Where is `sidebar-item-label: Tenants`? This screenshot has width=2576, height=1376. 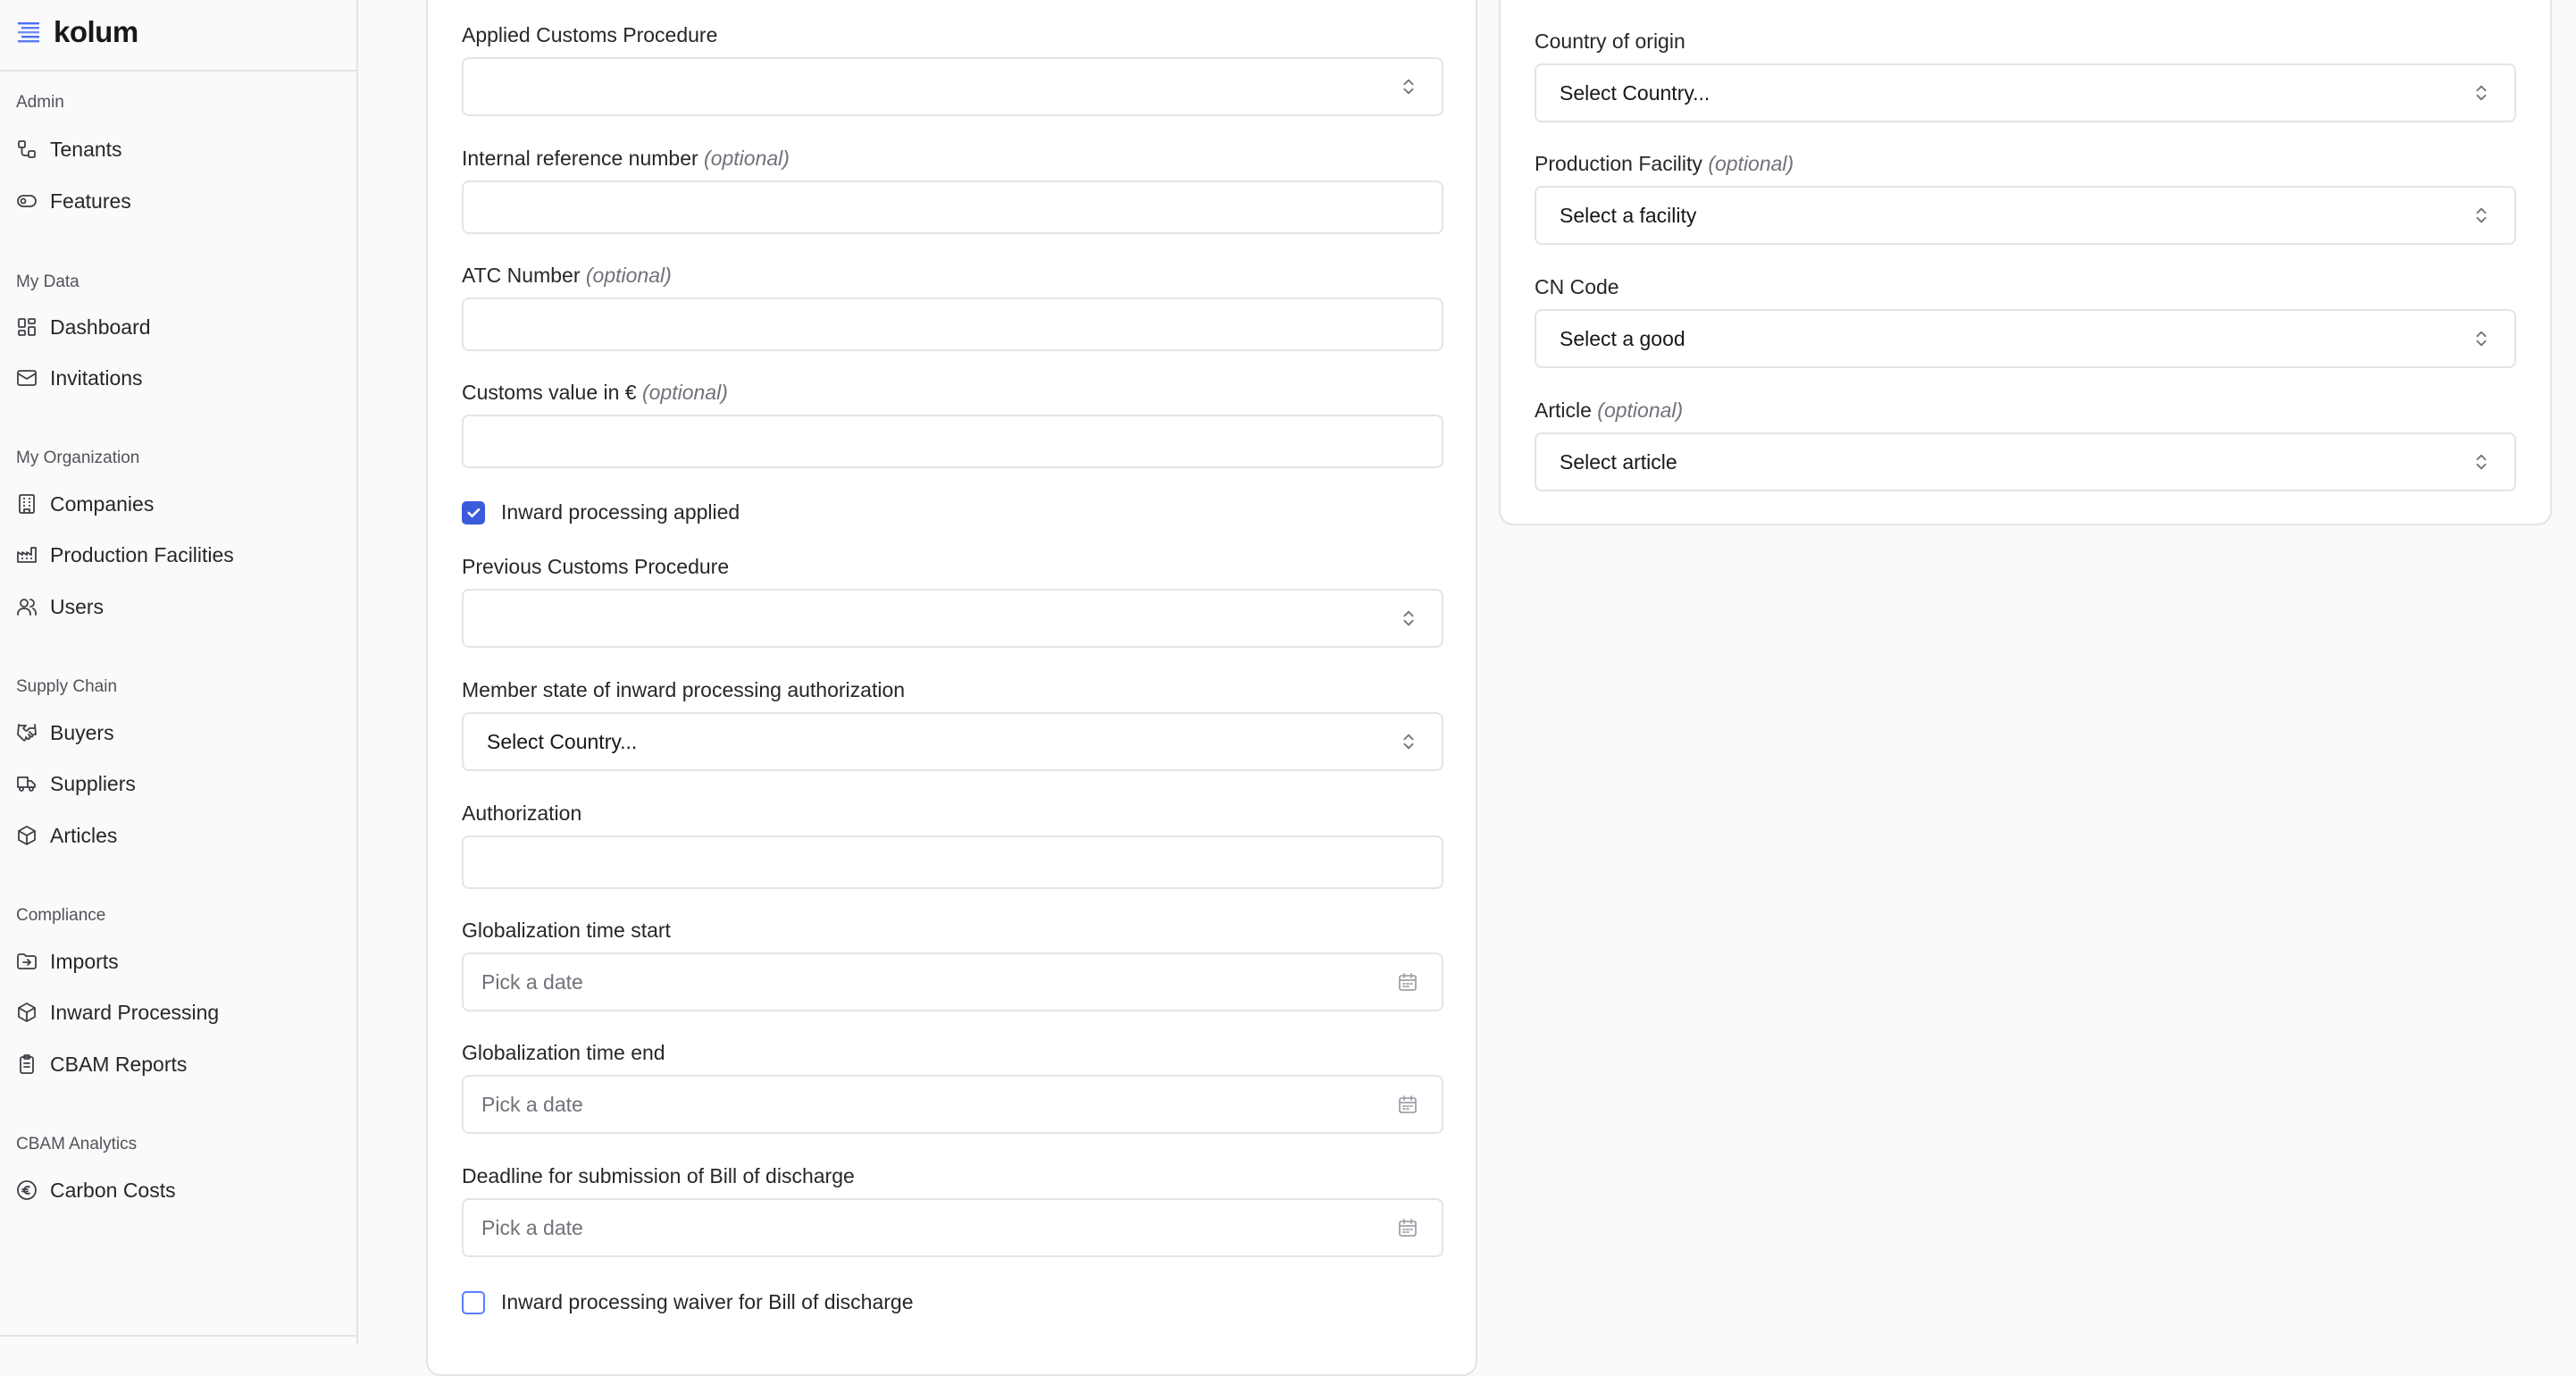
sidebar-item-label: Tenants is located at coordinates (86, 149).